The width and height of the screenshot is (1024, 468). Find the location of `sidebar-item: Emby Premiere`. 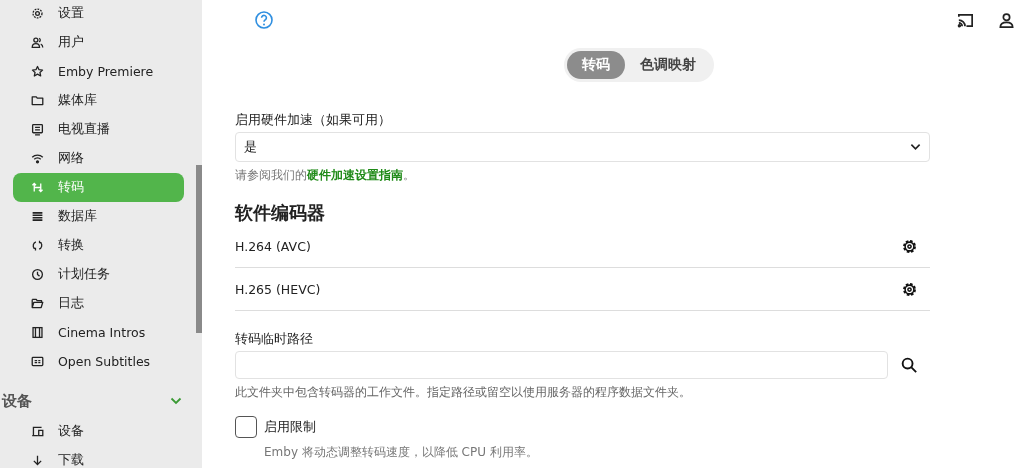

sidebar-item: Emby Premiere is located at coordinates (98, 71).